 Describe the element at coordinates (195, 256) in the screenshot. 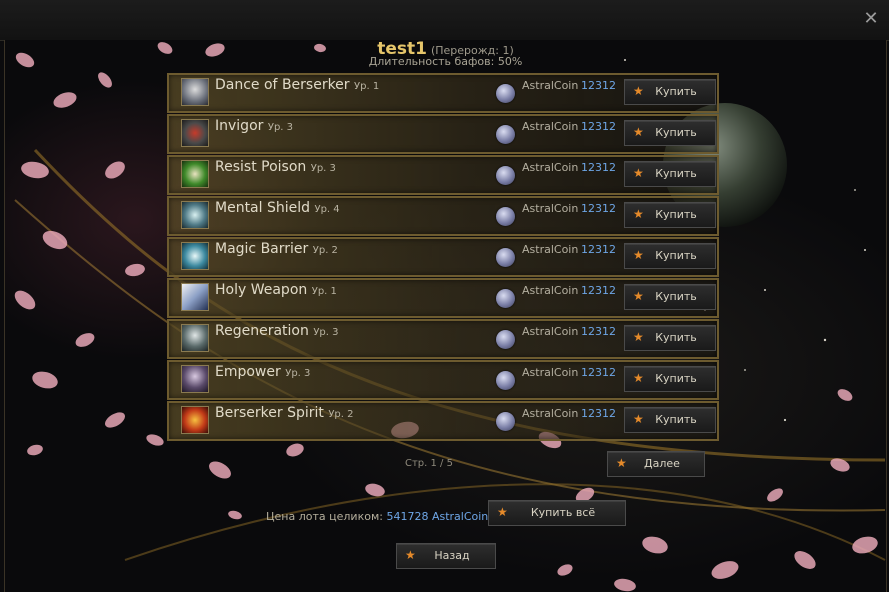

I see `magic-barrier-icon` at that location.